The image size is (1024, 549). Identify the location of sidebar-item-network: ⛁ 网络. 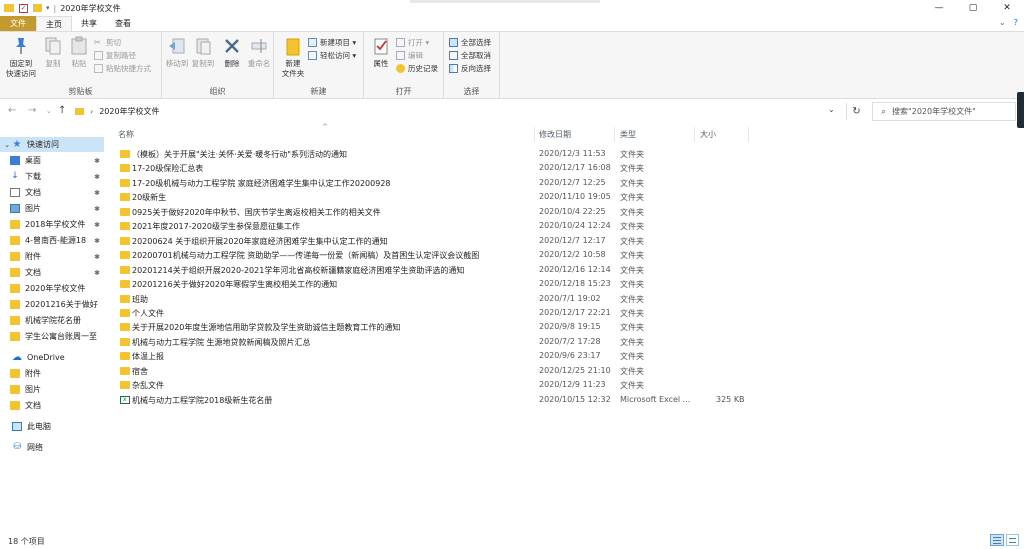
(52, 447).